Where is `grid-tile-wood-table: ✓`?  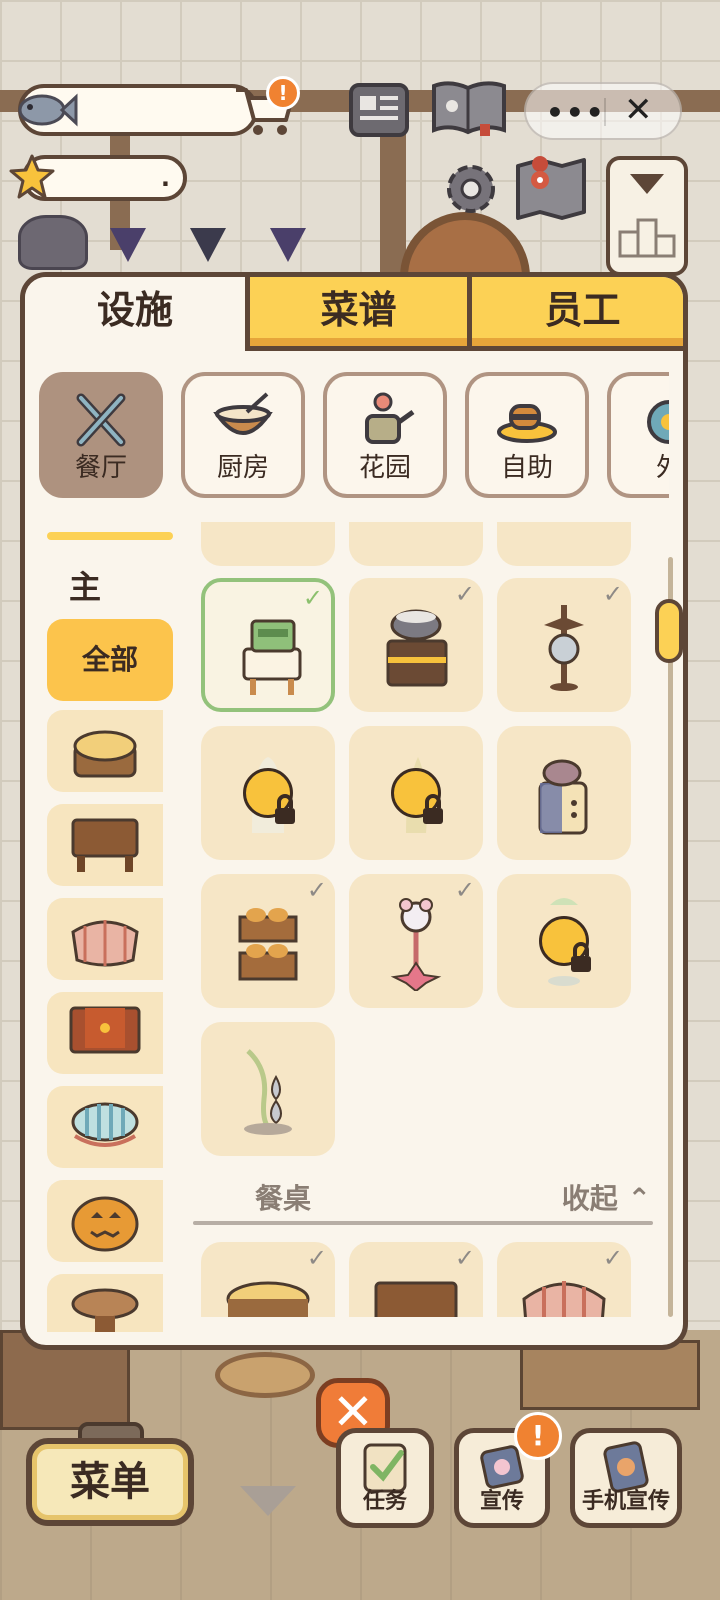 grid-tile-wood-table: ✓ is located at coordinates (416, 1279).